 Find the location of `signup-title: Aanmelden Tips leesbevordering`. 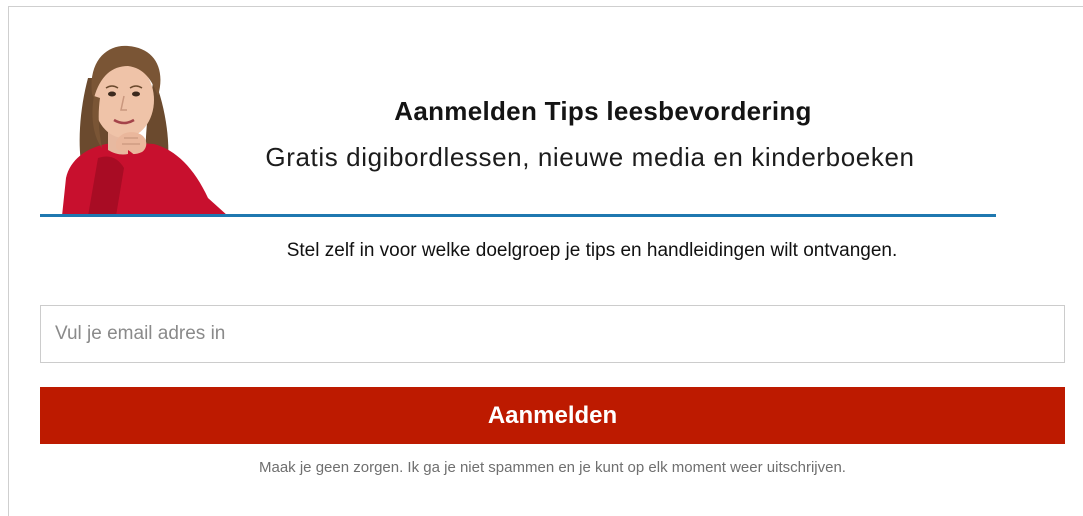

signup-title: Aanmelden Tips leesbevordering is located at coordinates (603, 111).